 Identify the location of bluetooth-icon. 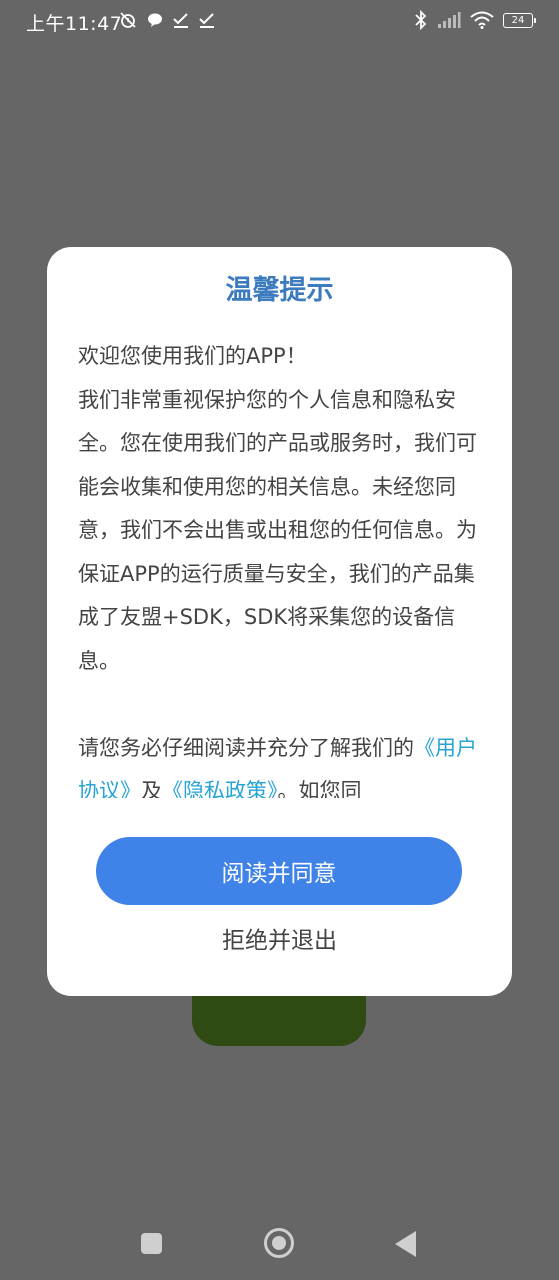
(421, 20).